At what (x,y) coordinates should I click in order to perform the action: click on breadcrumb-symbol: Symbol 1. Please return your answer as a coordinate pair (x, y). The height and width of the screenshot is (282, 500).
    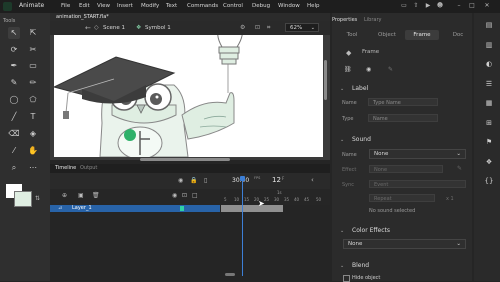
    Looking at the image, I should click on (158, 28).